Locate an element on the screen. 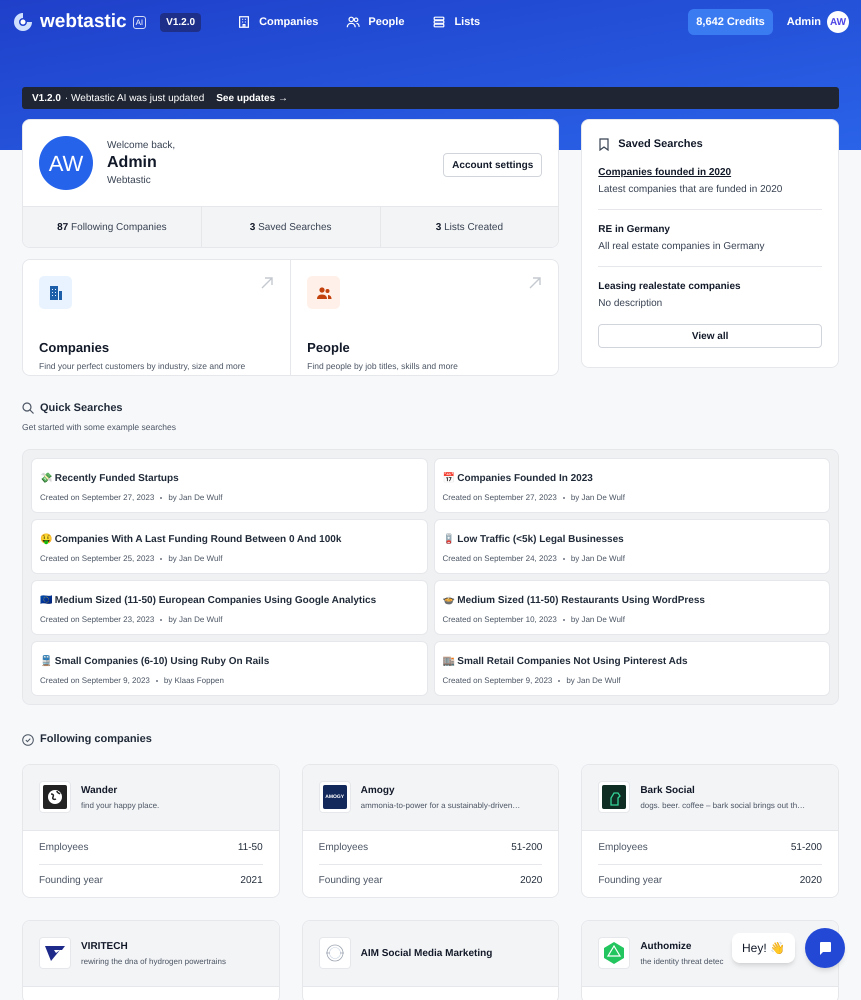 Image resolution: width=861 pixels, height=1000 pixels. company-name: Authomize is located at coordinates (666, 947).